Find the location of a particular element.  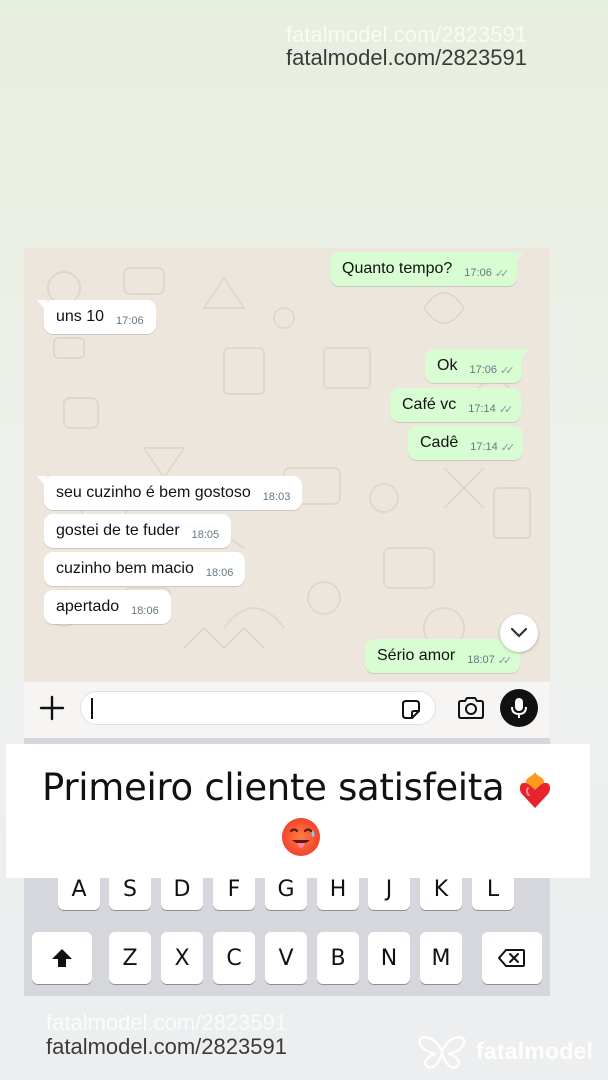

heart-on-fire-emoji is located at coordinates (535, 790).